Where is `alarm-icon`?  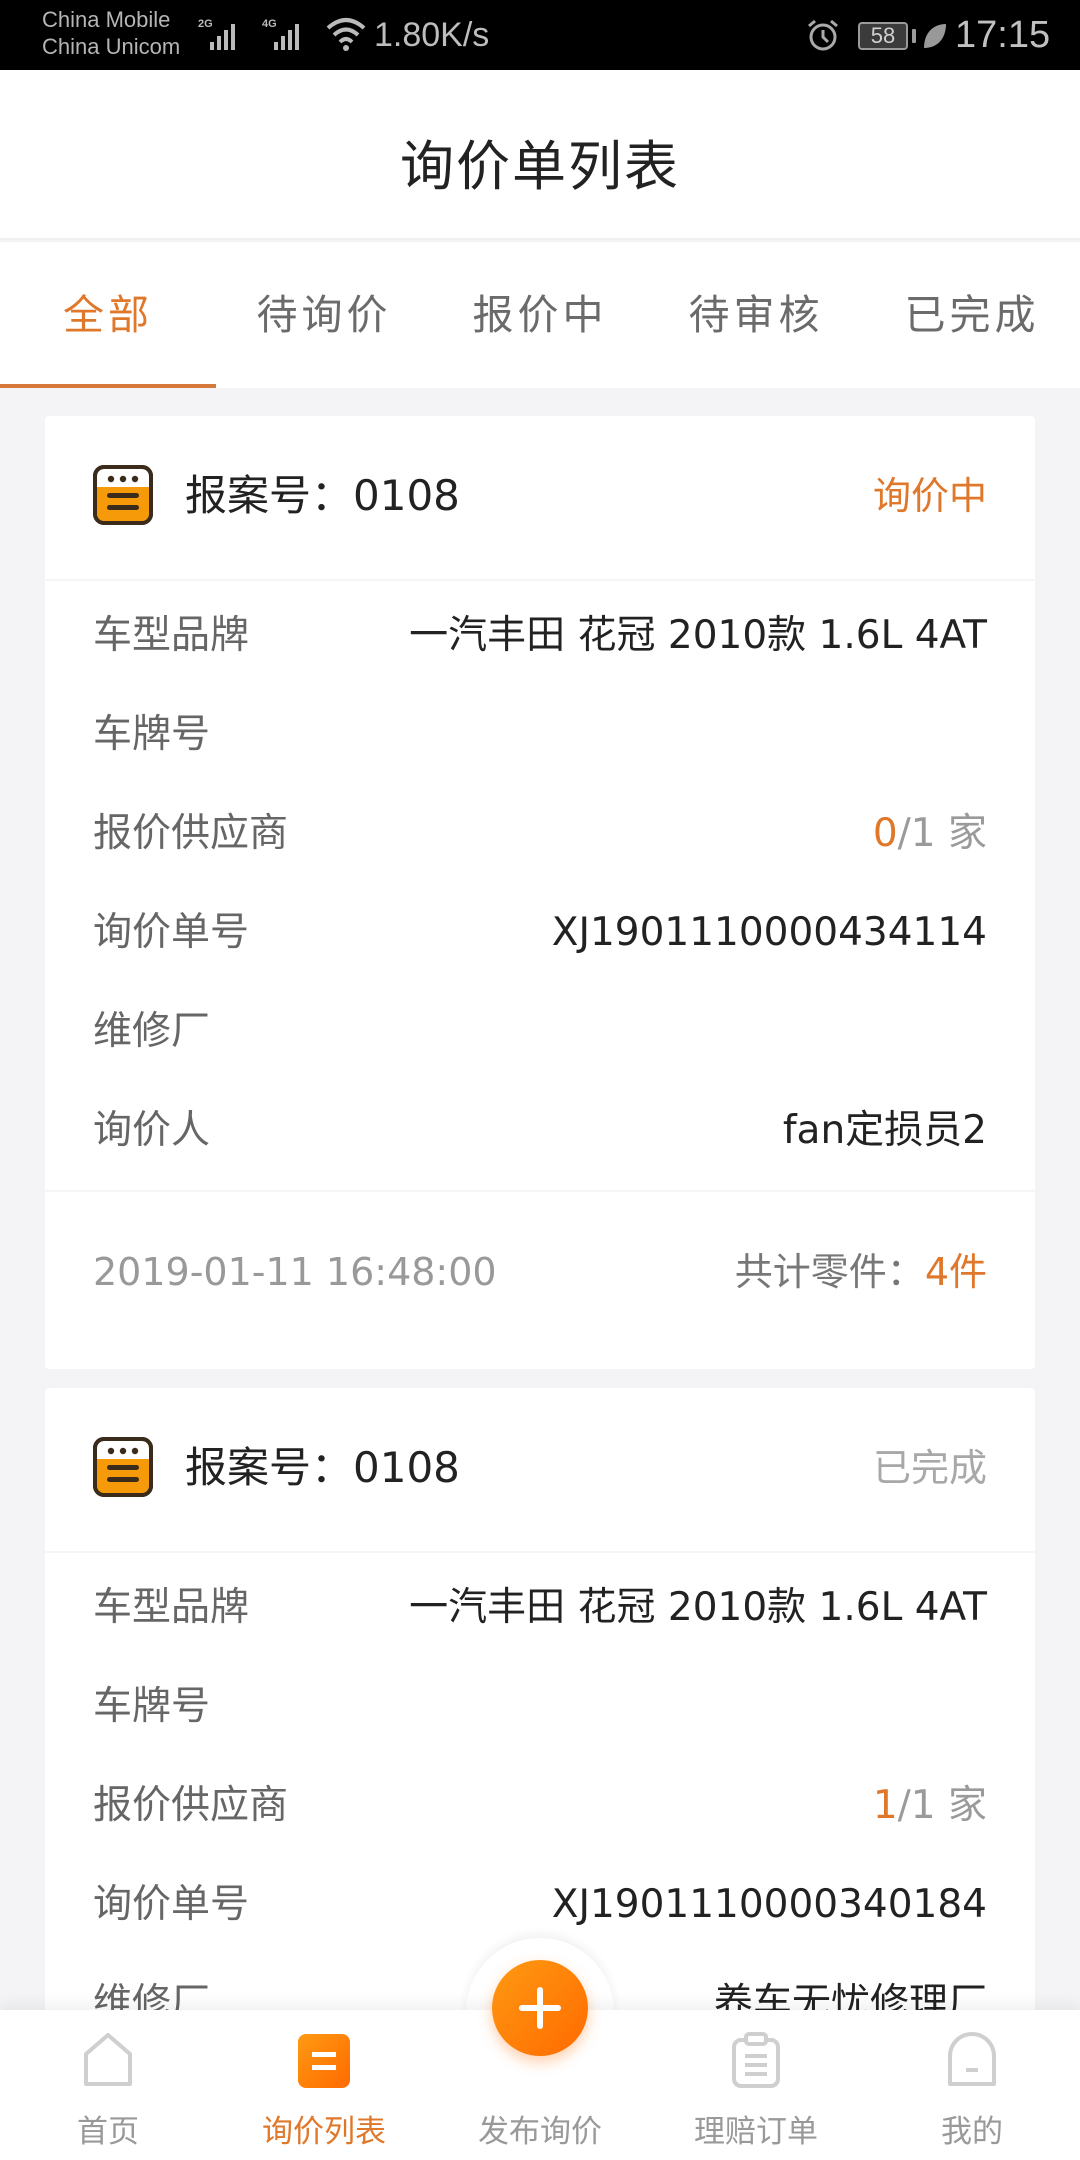
alarm-icon is located at coordinates (823, 35).